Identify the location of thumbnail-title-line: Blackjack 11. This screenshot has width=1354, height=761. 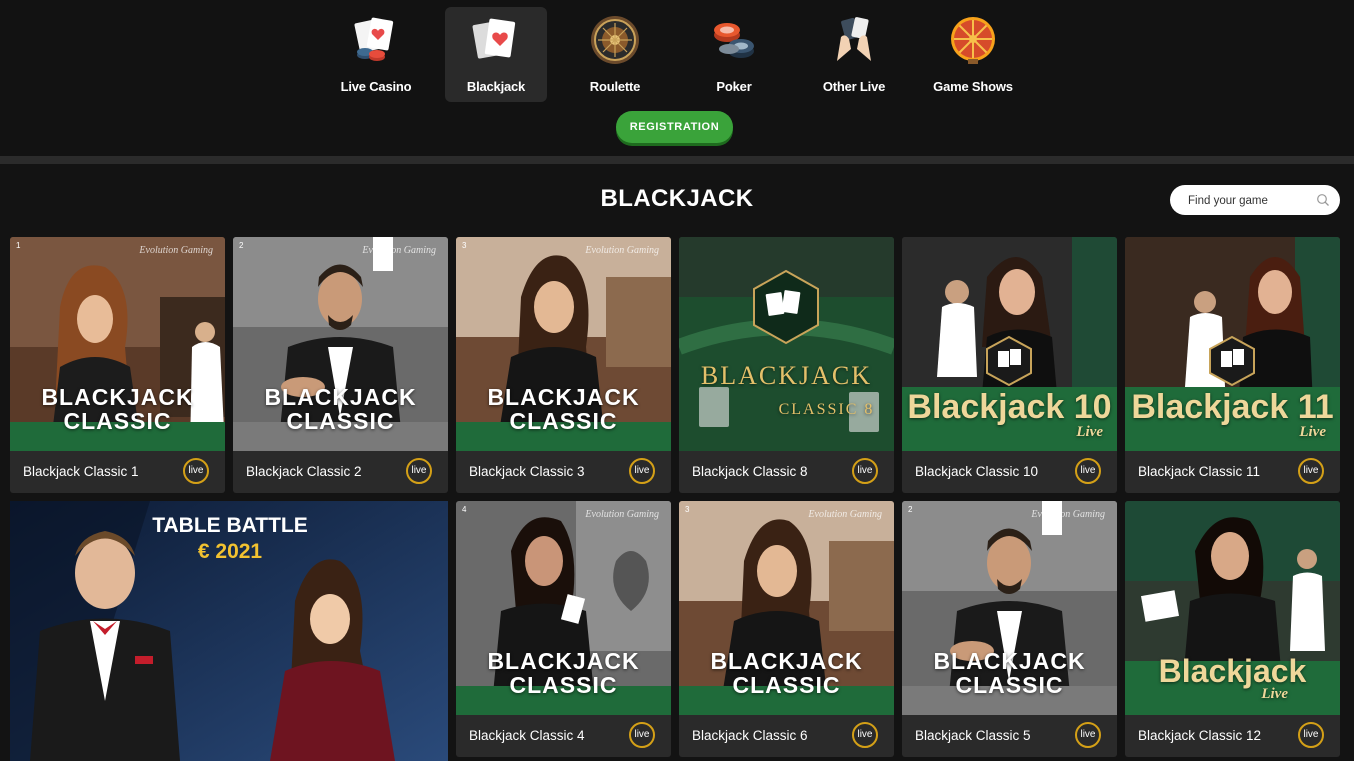
(1232, 407).